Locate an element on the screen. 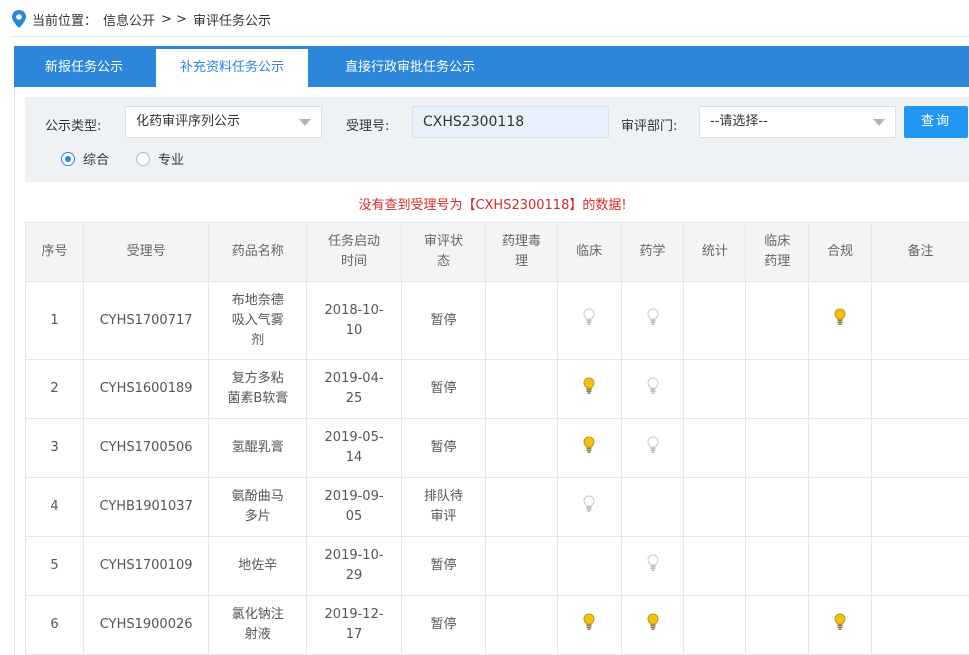  cell-start-date: 2019-10- 29 is located at coordinates (354, 566).